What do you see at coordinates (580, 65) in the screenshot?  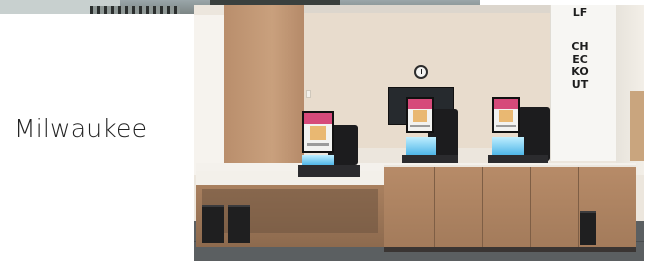 I see `sign-text-main: CHECKOUT` at bounding box center [580, 65].